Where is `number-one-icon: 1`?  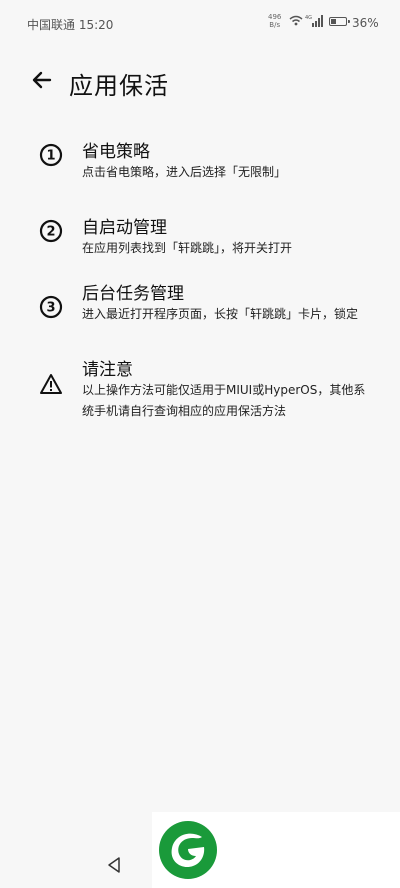
number-one-icon: 1 is located at coordinates (51, 155).